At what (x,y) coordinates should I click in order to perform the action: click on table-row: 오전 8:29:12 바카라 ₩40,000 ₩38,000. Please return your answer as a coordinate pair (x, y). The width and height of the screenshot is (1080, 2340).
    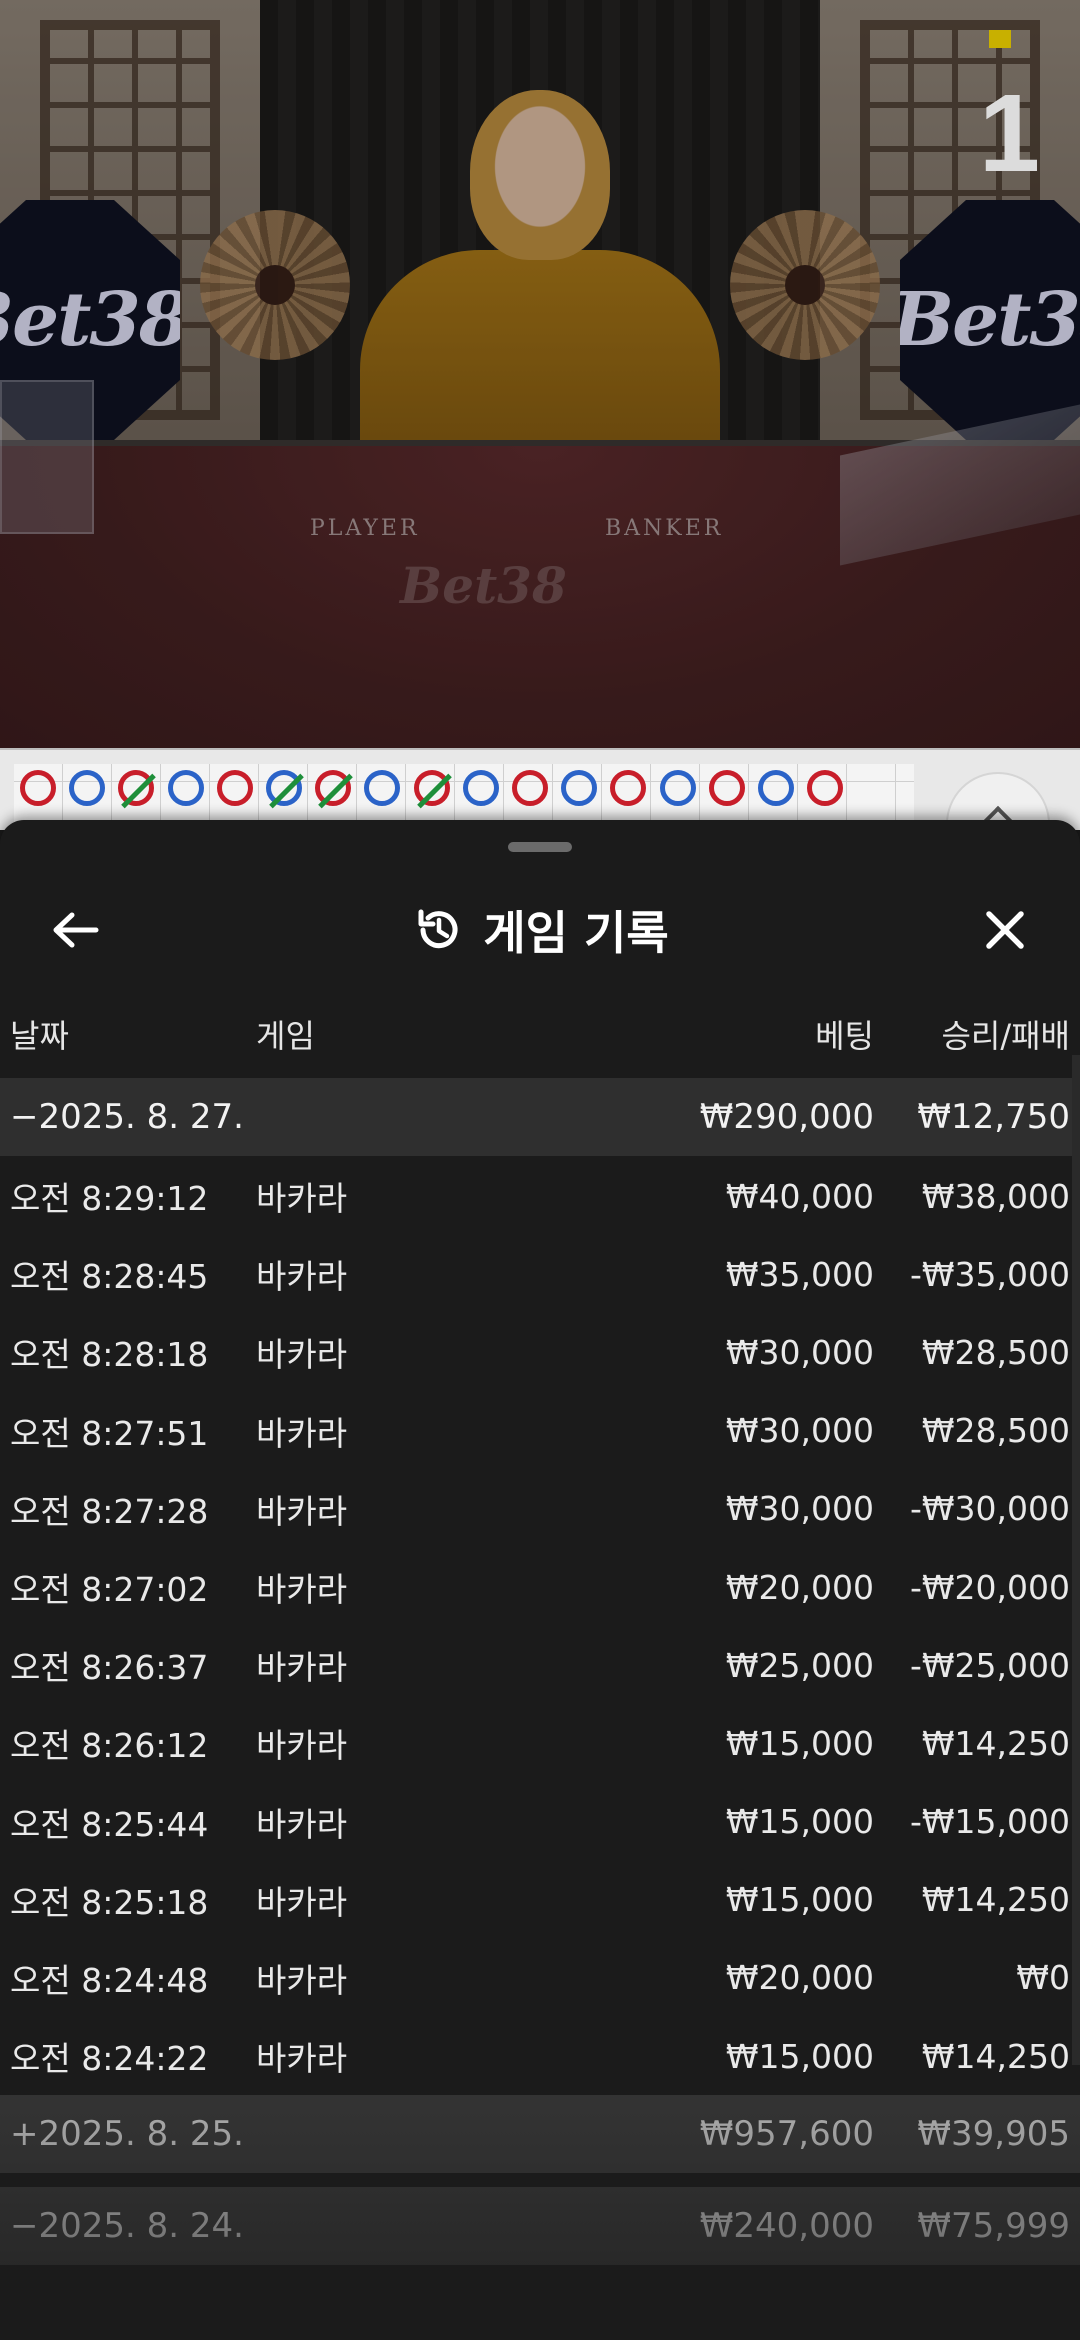
    Looking at the image, I should click on (540, 1196).